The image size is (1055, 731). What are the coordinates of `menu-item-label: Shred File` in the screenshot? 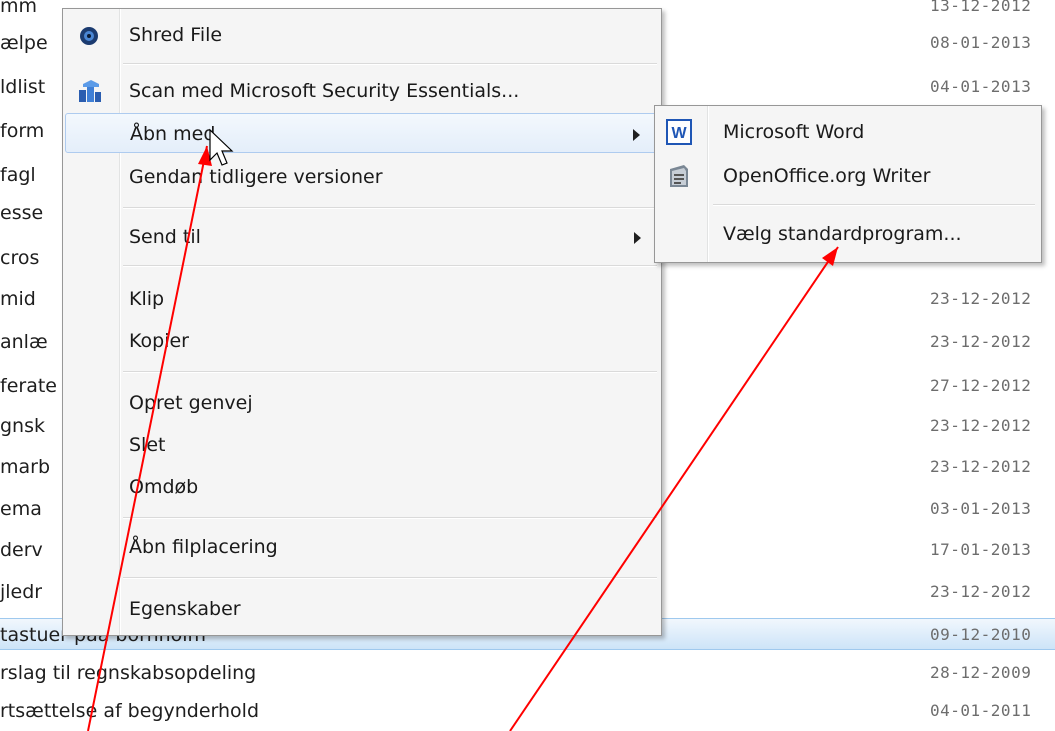 It's located at (176, 35).